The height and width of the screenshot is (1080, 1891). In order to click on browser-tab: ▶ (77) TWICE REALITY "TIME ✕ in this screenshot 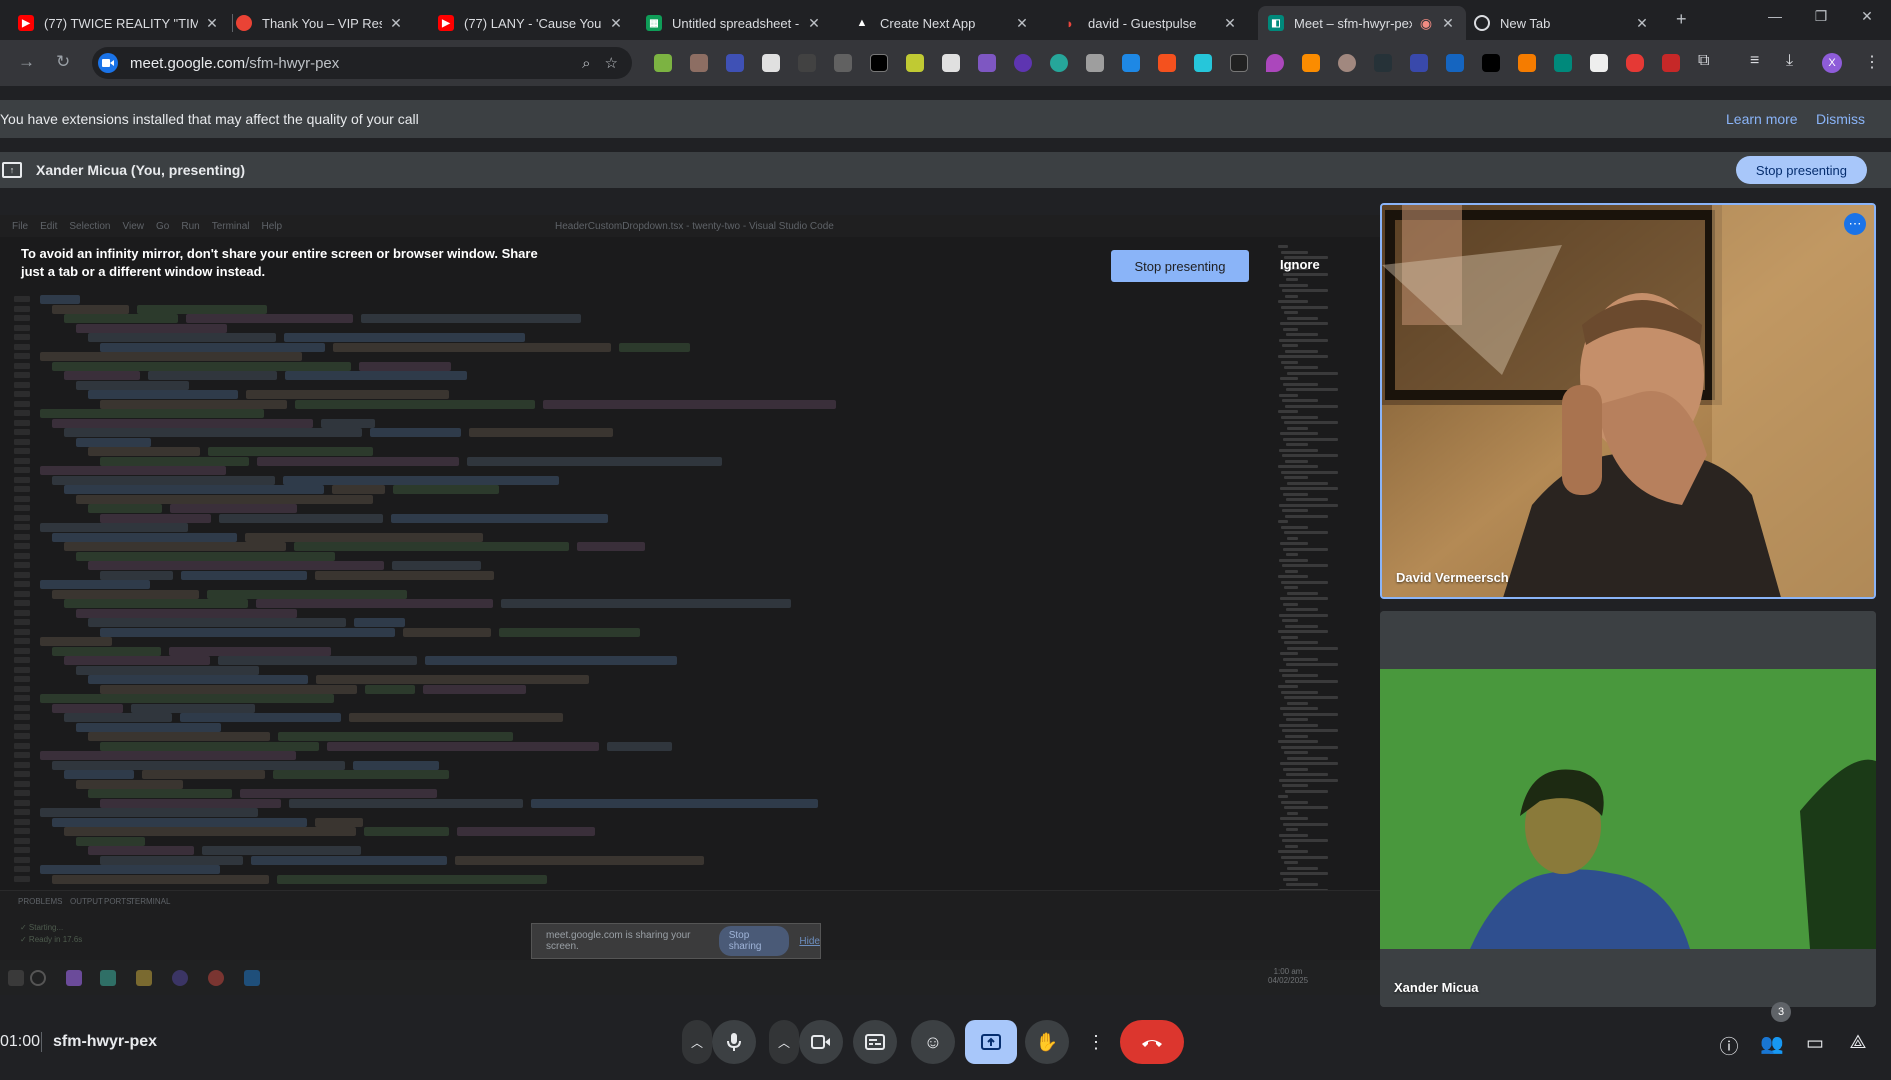, I will do `click(119, 23)`.